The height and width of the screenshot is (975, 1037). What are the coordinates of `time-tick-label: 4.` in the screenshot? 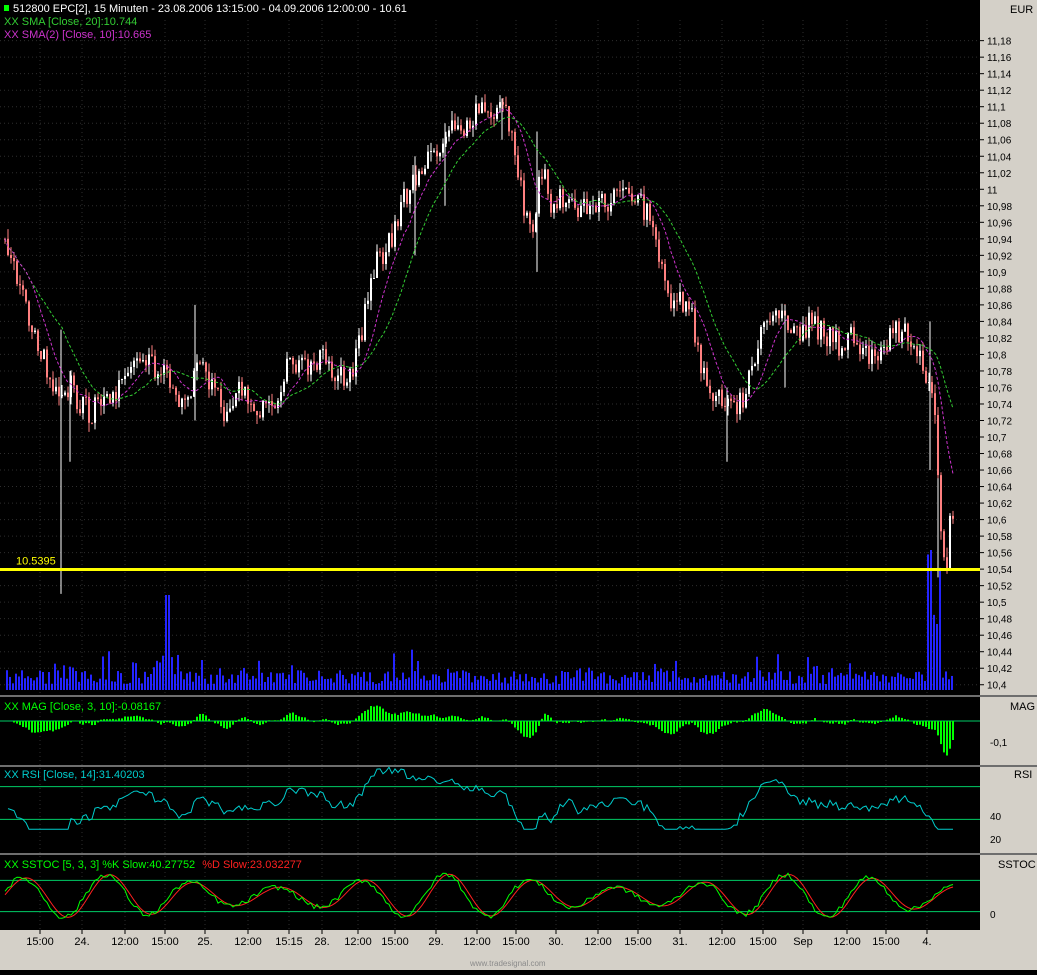 It's located at (926, 942).